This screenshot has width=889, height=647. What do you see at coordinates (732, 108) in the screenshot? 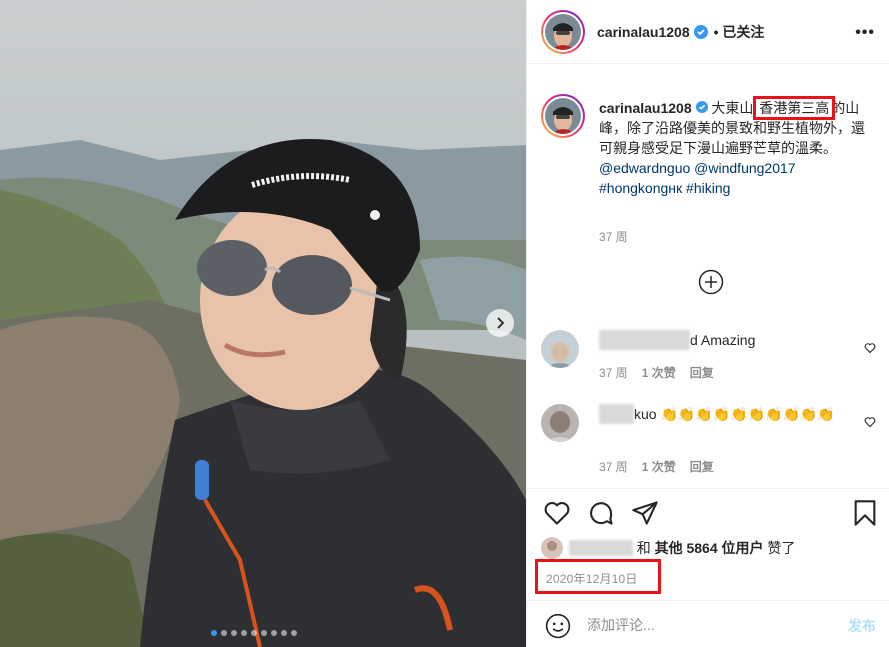
I see `caption-text-part1: 大東山` at bounding box center [732, 108].